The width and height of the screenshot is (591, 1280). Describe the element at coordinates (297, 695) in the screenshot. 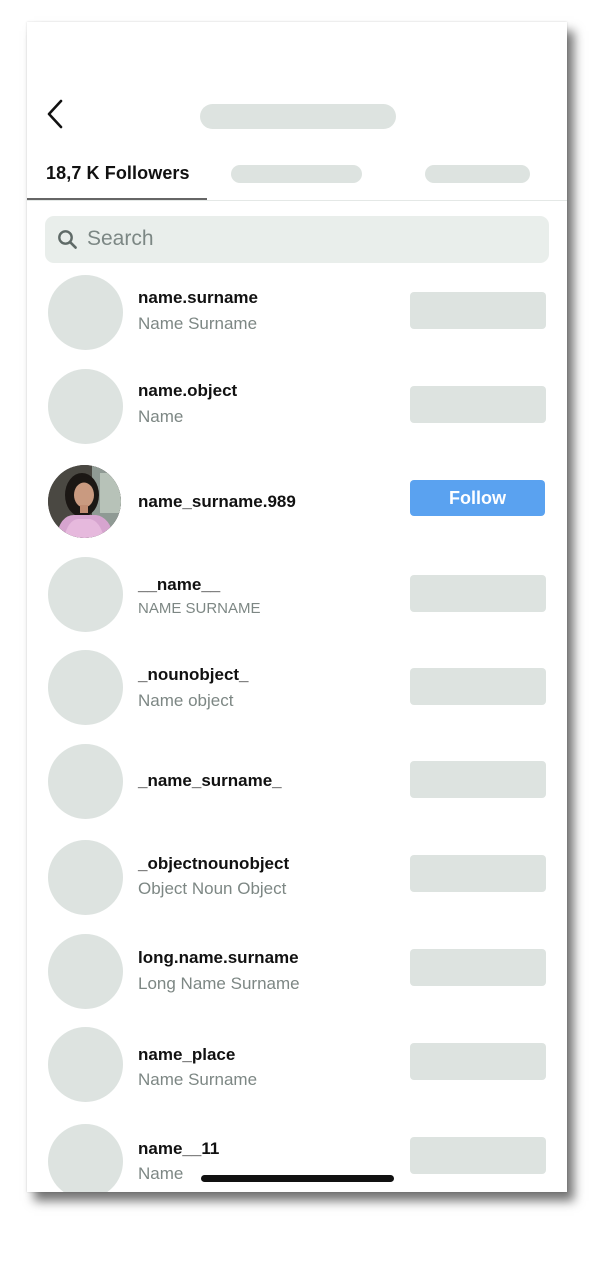

I see `list-item: _nounobject_ Name object` at that location.